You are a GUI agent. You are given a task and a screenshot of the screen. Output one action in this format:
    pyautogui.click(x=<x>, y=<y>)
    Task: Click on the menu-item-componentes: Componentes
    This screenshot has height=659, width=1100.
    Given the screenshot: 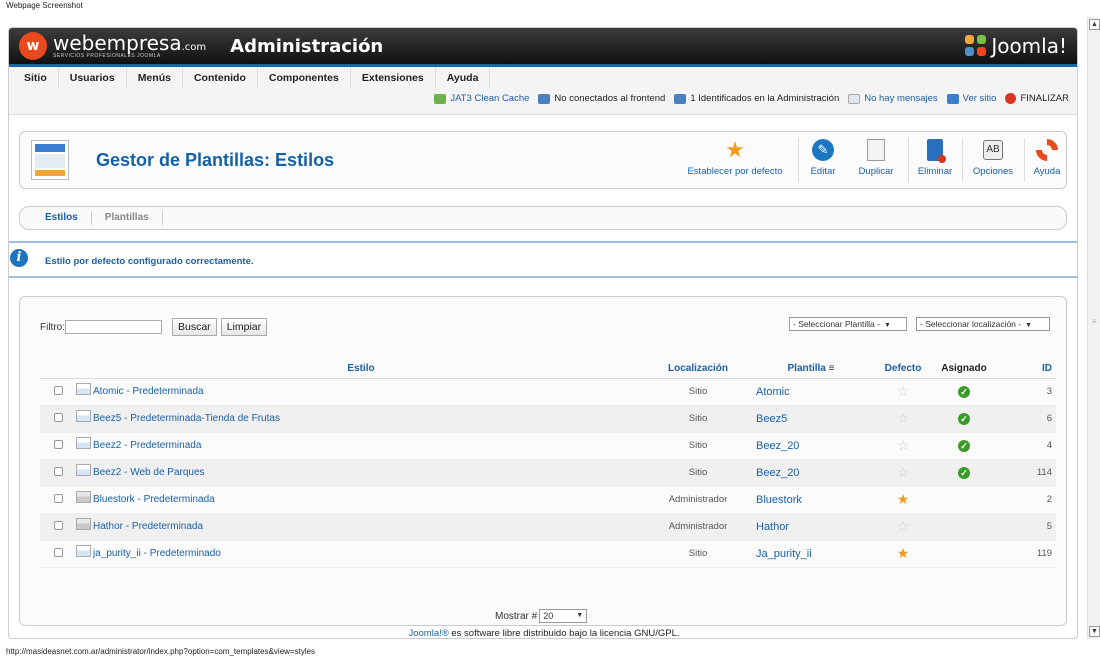 What is the action you would take?
    pyautogui.click(x=304, y=78)
    